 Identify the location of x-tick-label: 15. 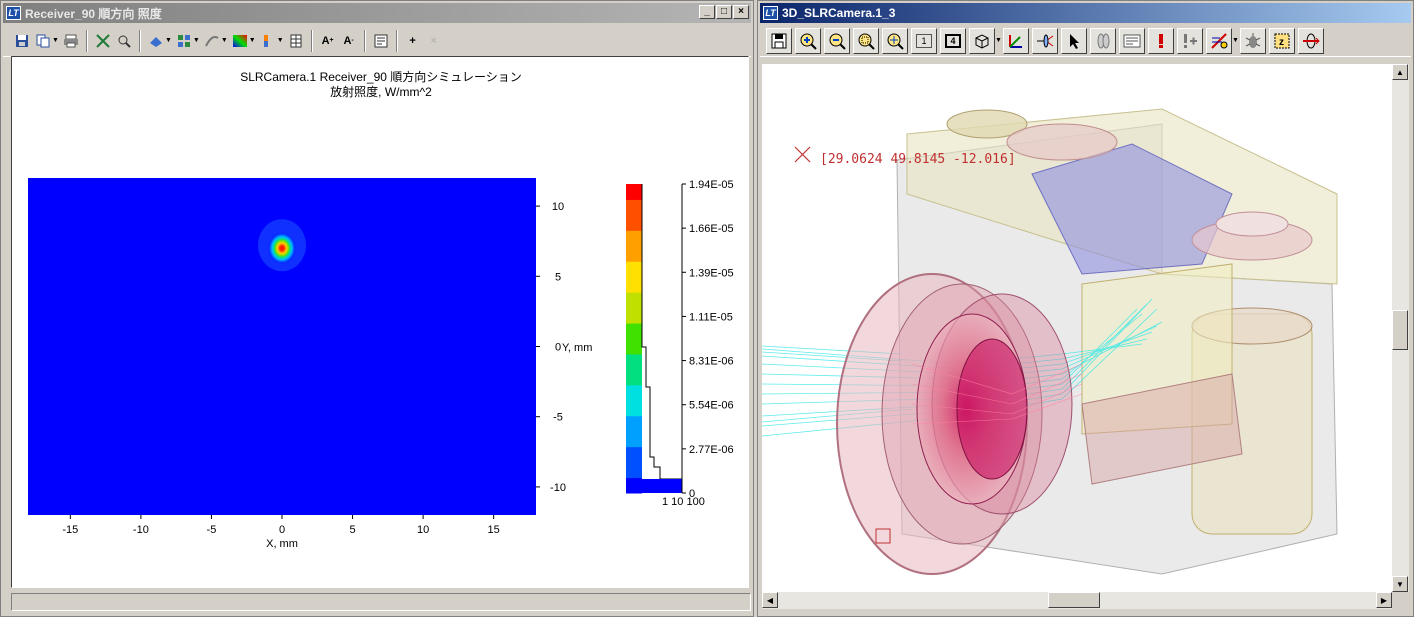
(494, 530).